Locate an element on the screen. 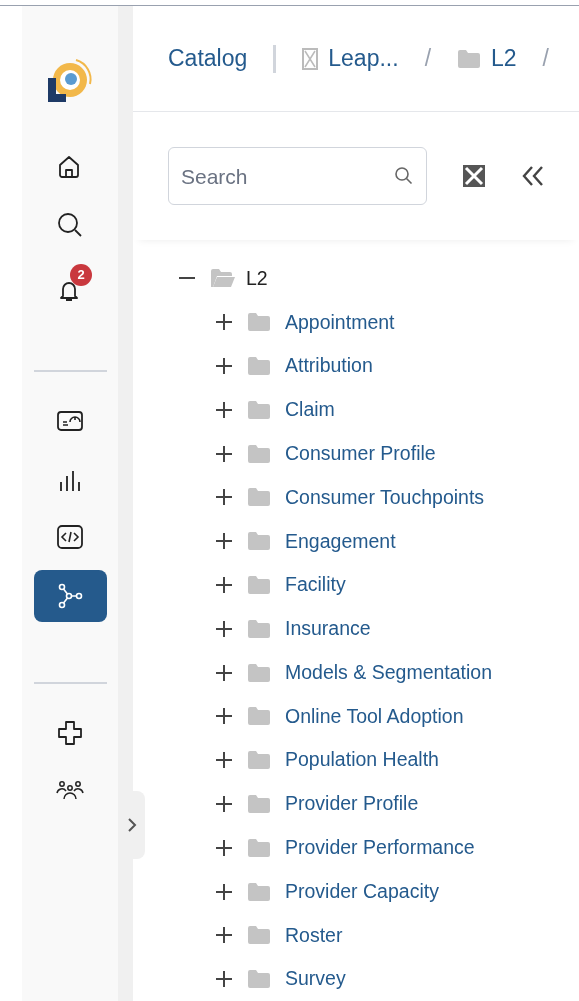  tree-item: Survey is located at coordinates (315, 979).